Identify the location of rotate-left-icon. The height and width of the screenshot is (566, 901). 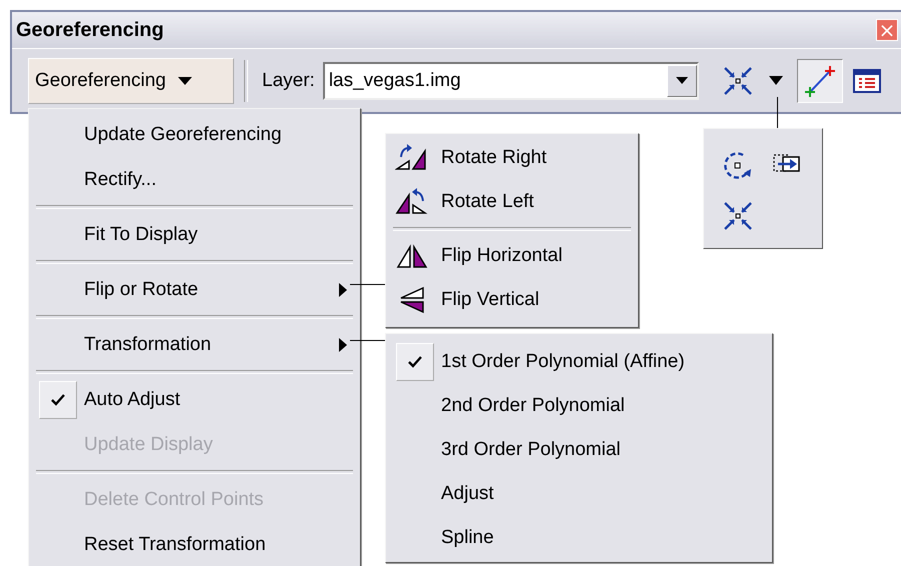
(412, 202).